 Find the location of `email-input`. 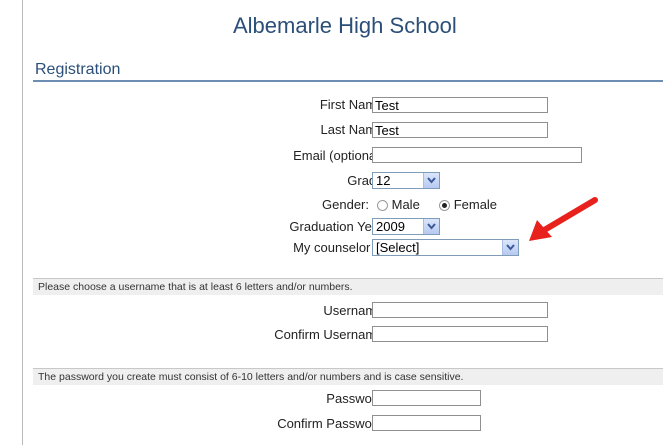

email-input is located at coordinates (477, 155).